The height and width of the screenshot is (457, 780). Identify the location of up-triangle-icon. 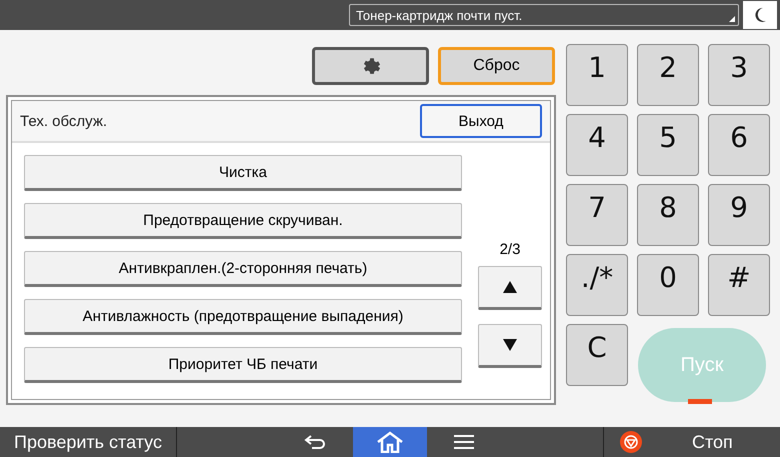
(510, 287).